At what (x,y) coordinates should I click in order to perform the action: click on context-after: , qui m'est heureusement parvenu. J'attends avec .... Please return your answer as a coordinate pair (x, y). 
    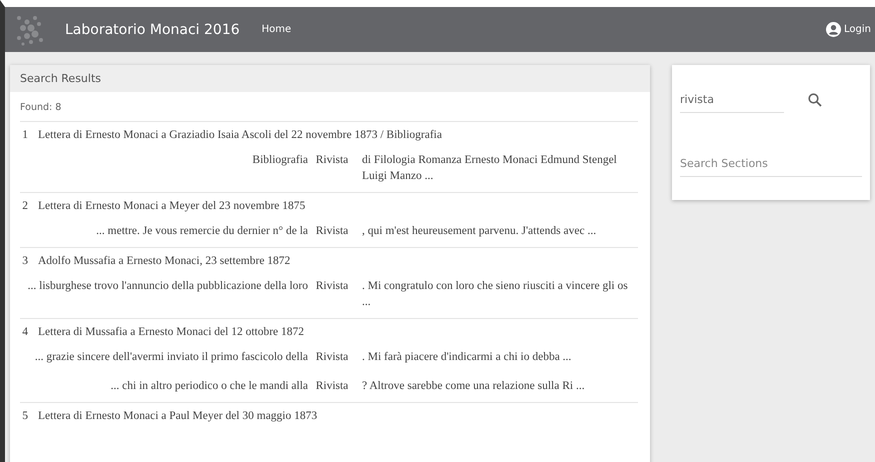
    Looking at the image, I should click on (479, 231).